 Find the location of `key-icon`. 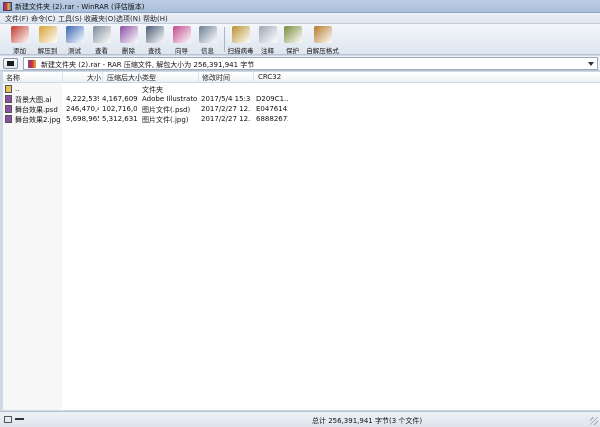

key-icon is located at coordinates (19, 419).